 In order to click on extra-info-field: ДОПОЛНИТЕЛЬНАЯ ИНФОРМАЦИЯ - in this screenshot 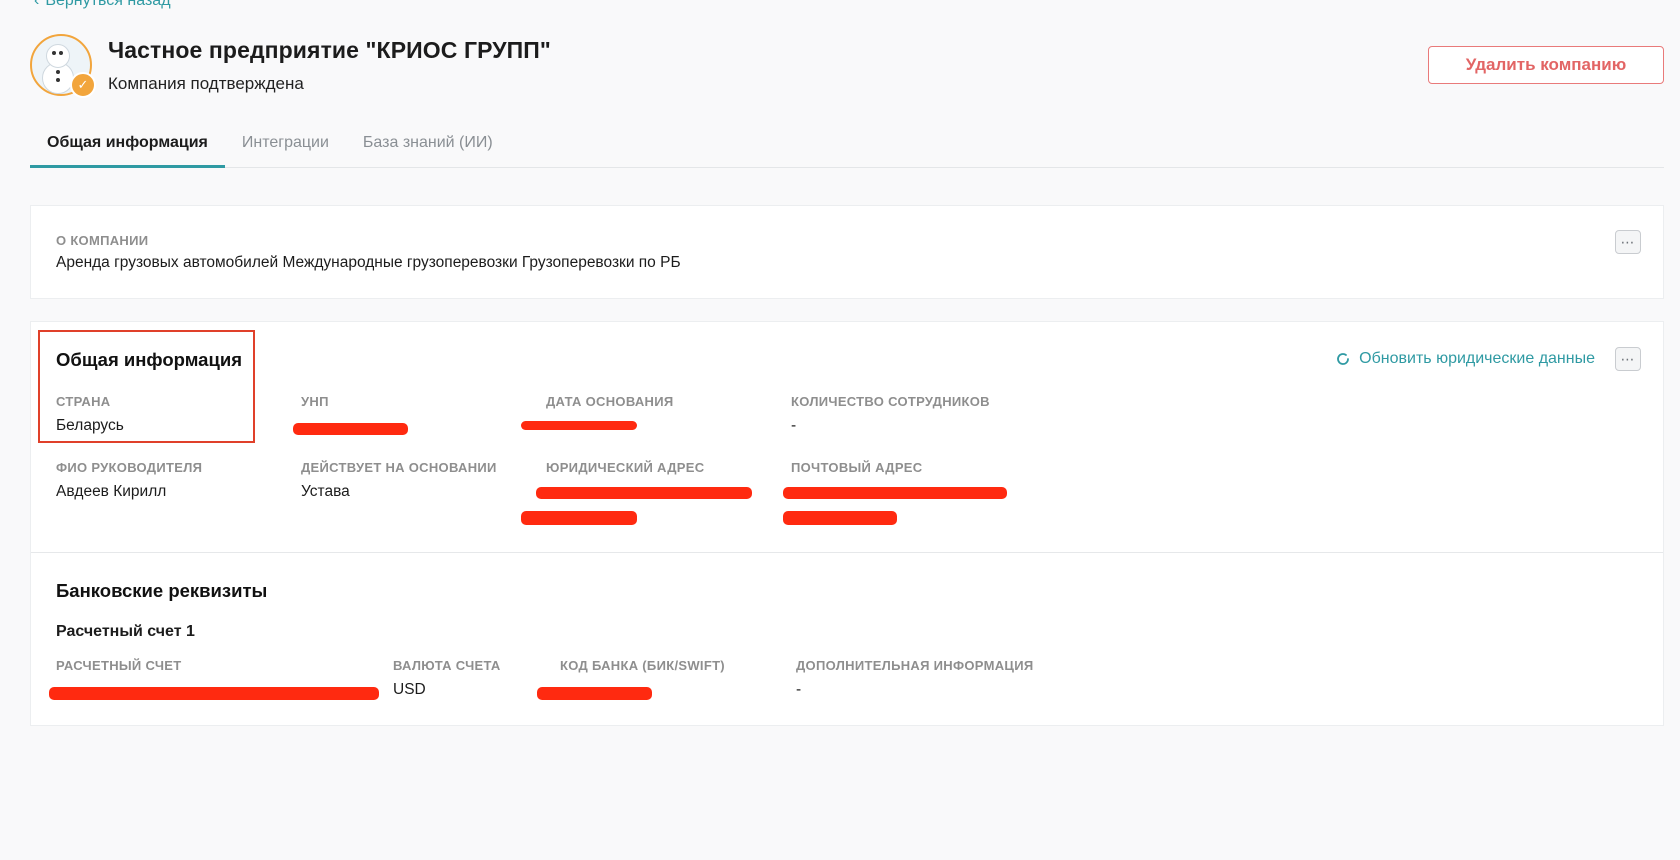, I will do `click(915, 678)`.